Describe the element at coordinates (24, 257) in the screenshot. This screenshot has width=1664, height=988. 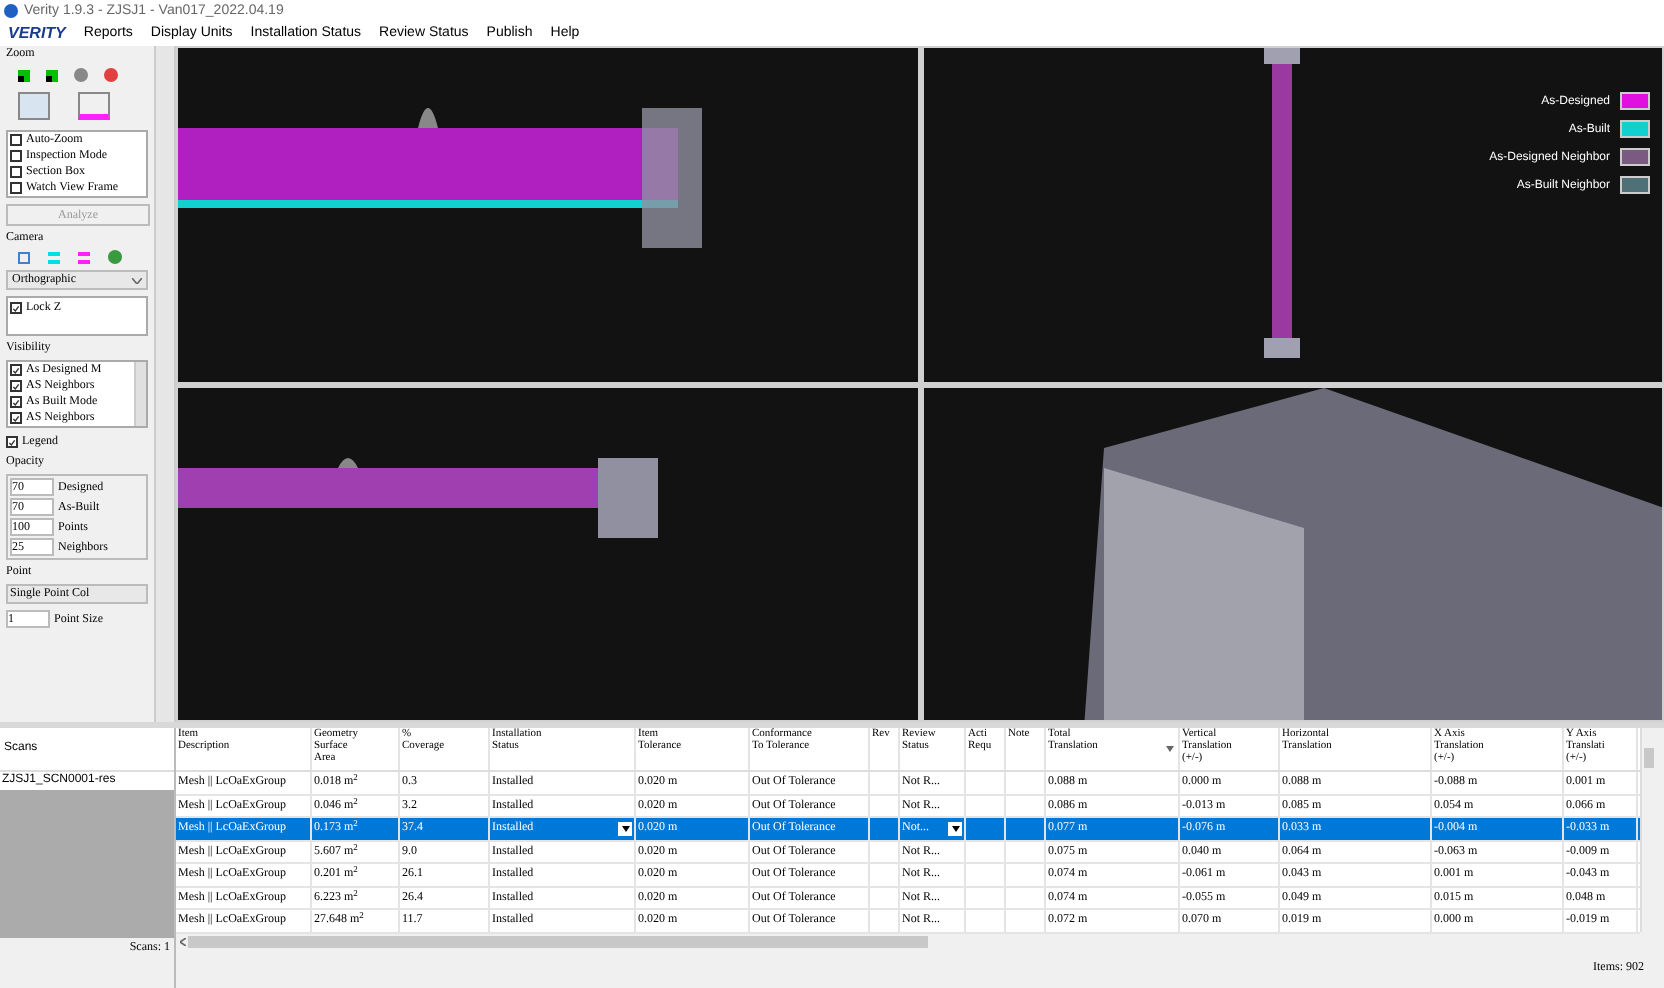
I see `grid-view-icon` at that location.